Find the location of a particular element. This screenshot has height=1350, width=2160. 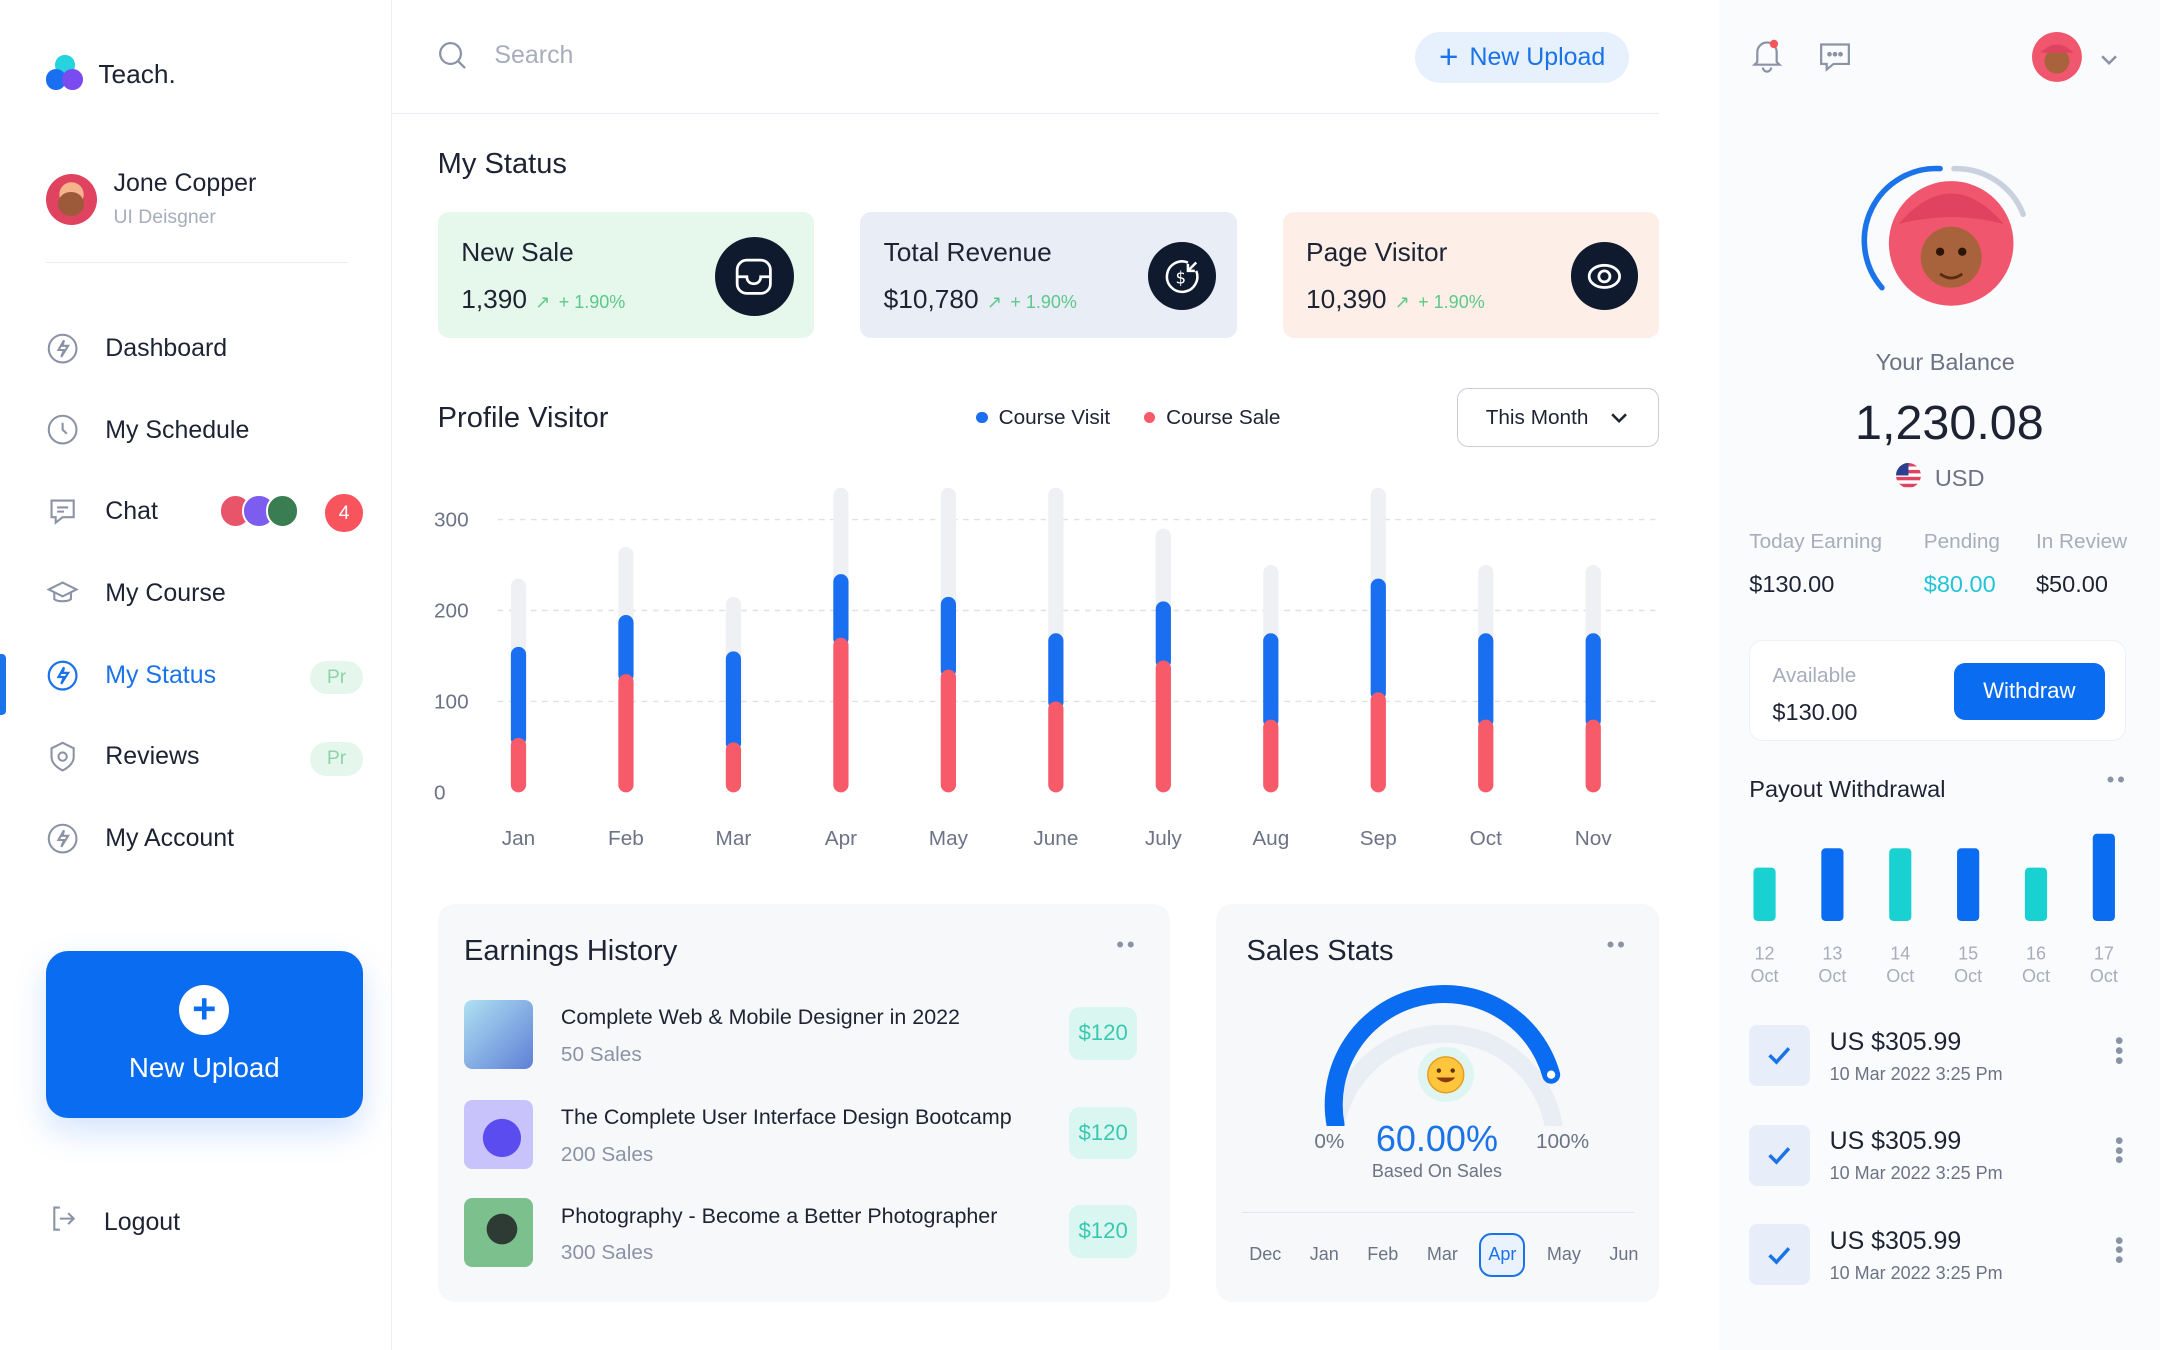

range-select: This Month is located at coordinates (1558, 417).